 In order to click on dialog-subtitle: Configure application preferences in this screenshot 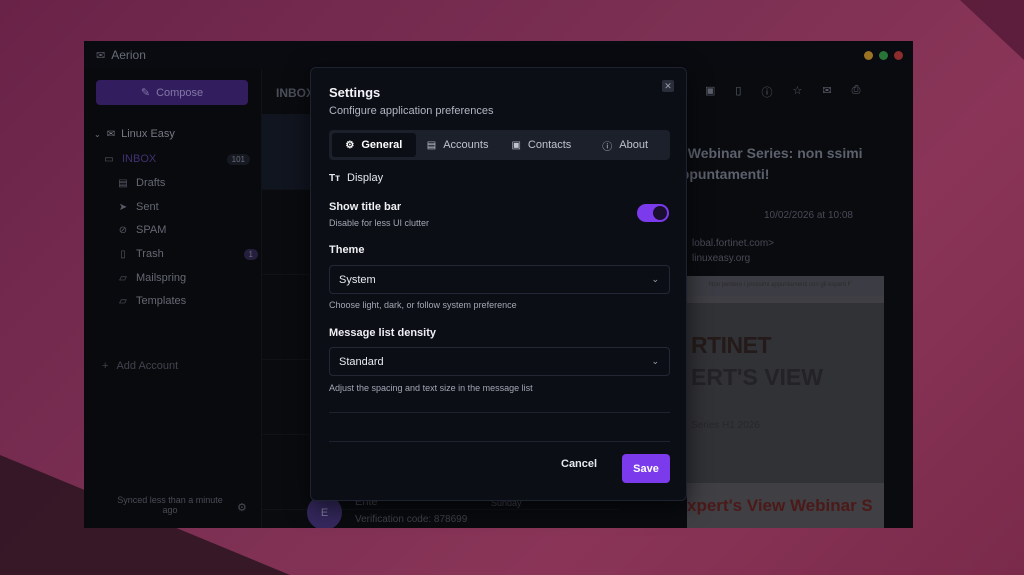, I will do `click(411, 111)`.